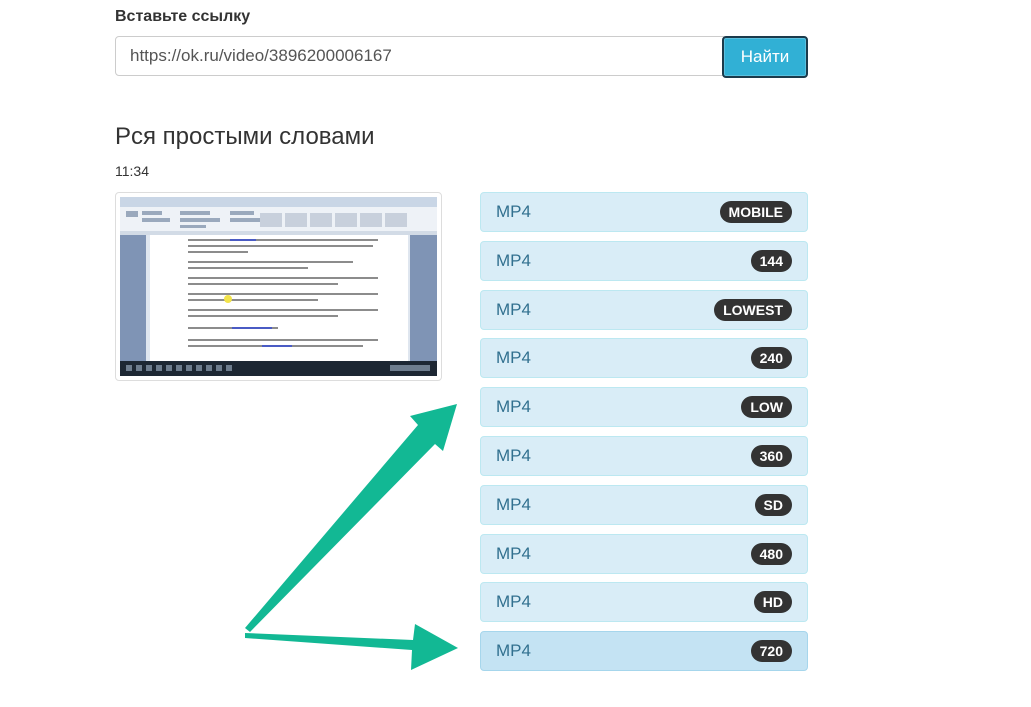 This screenshot has height=707, width=1031. I want to click on format-item-lowest: MP4 LOWEST, so click(644, 309).